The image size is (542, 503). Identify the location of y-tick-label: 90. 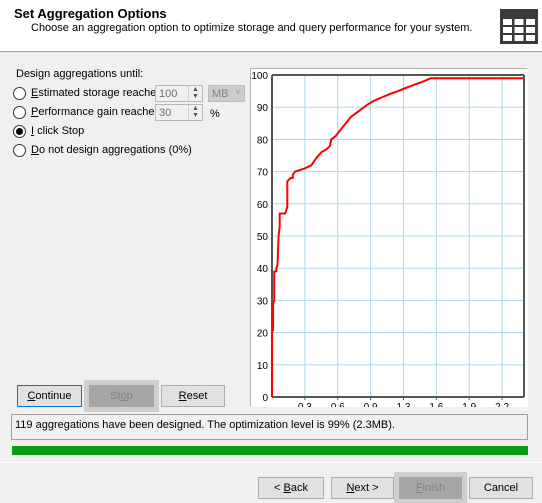
(263, 108).